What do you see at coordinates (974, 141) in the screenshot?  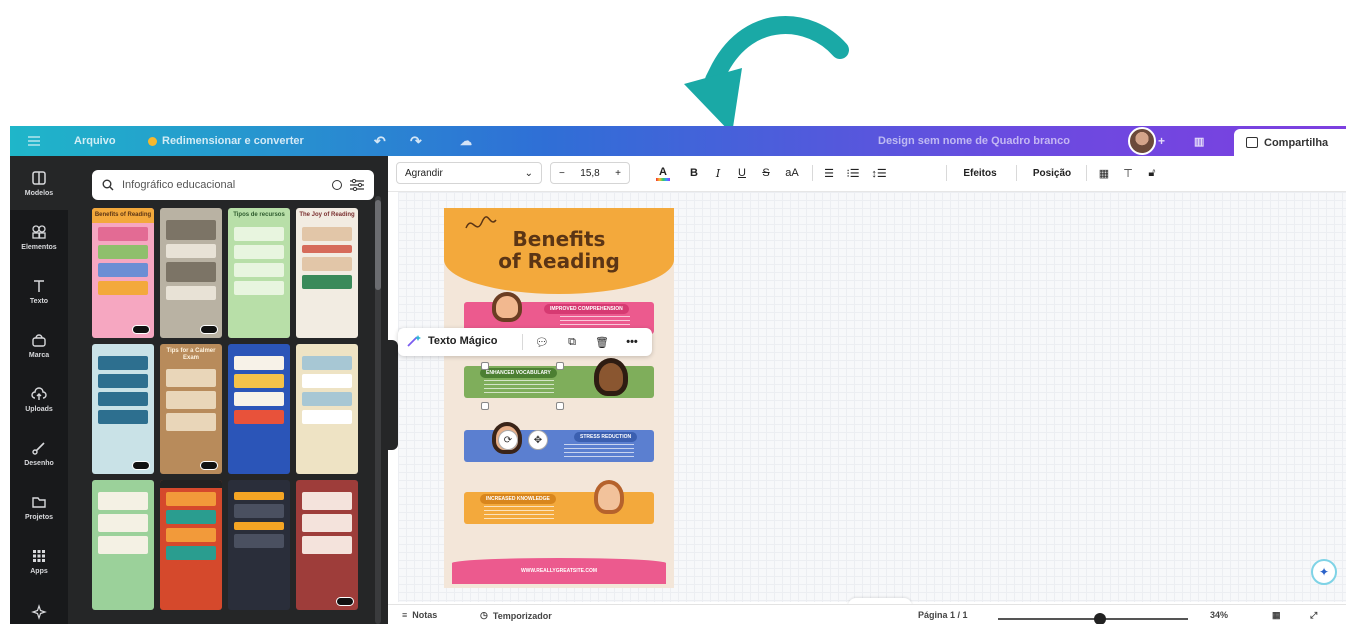 I see `design-title: Design sem nome de Quadro branco` at bounding box center [974, 141].